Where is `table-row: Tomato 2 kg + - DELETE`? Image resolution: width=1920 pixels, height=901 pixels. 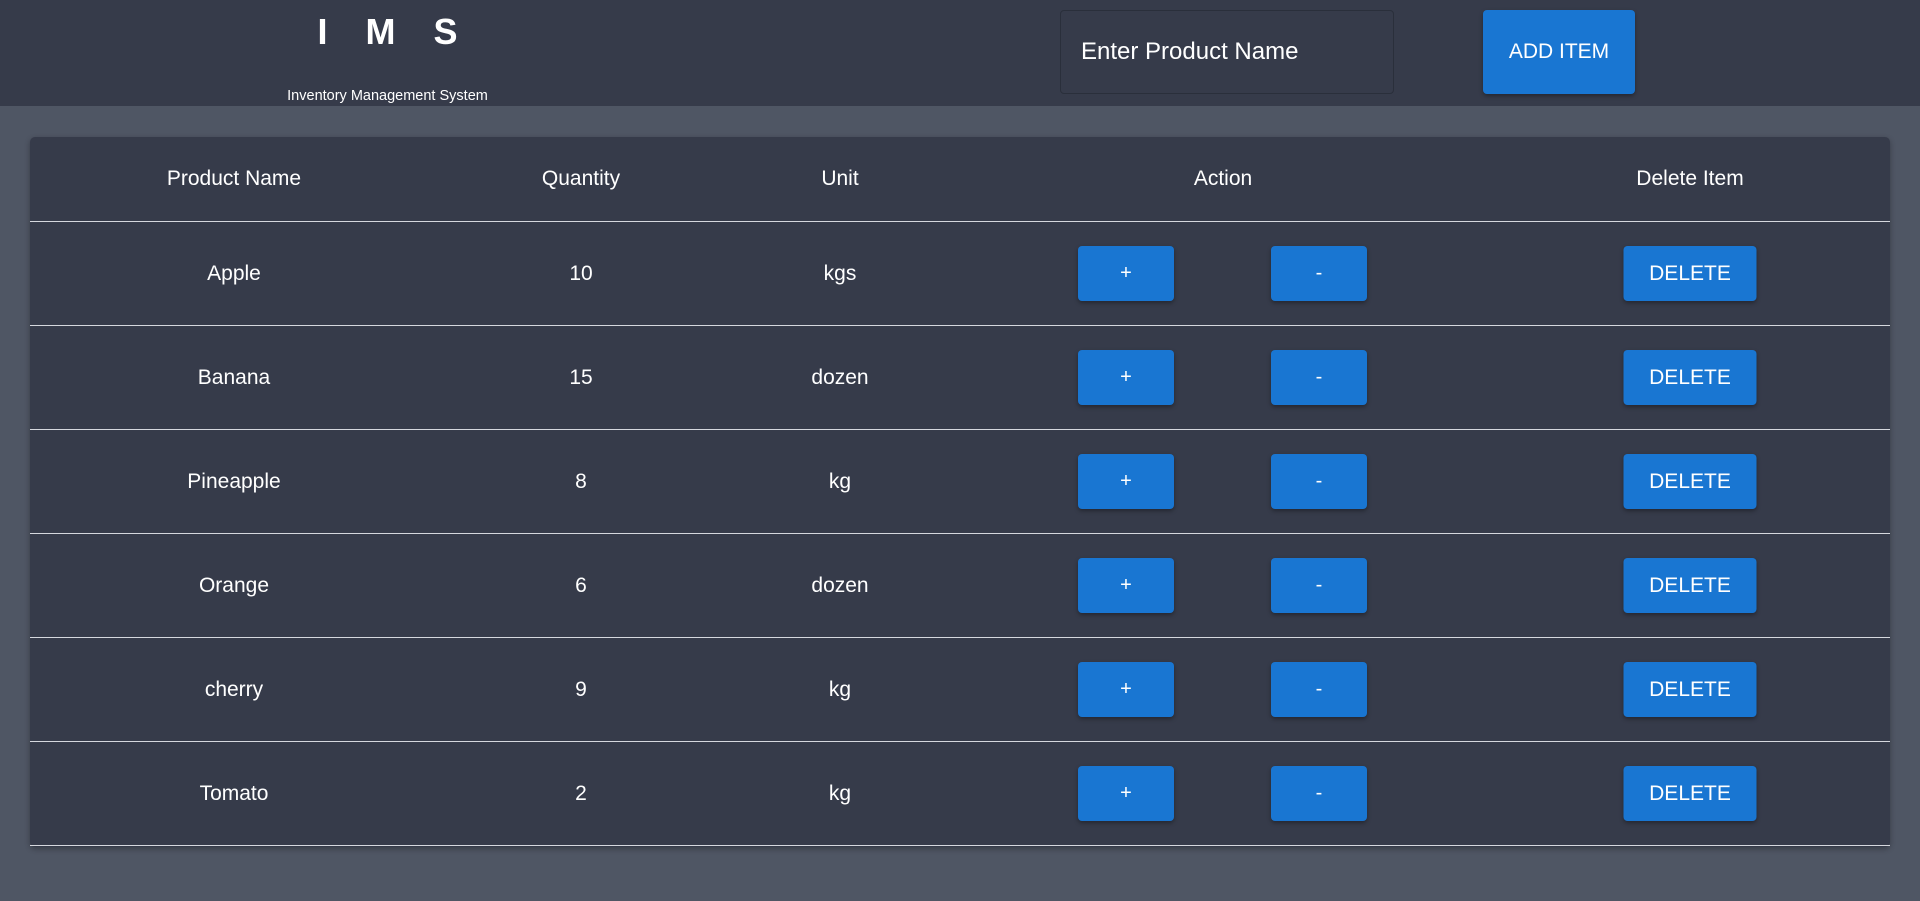 table-row: Tomato 2 kg + - DELETE is located at coordinates (960, 794).